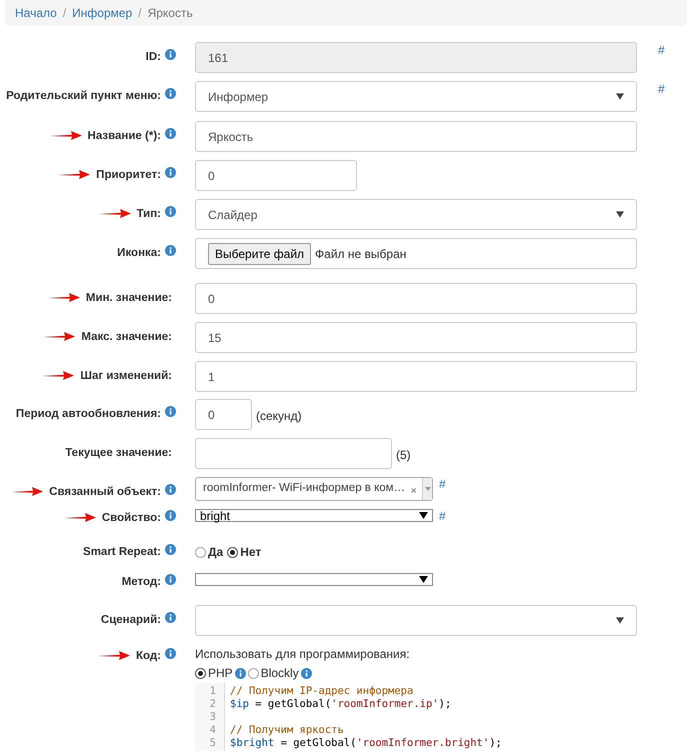 This screenshot has width=687, height=754. Describe the element at coordinates (153, 57) in the screenshot. I see `field-label: ID:` at that location.